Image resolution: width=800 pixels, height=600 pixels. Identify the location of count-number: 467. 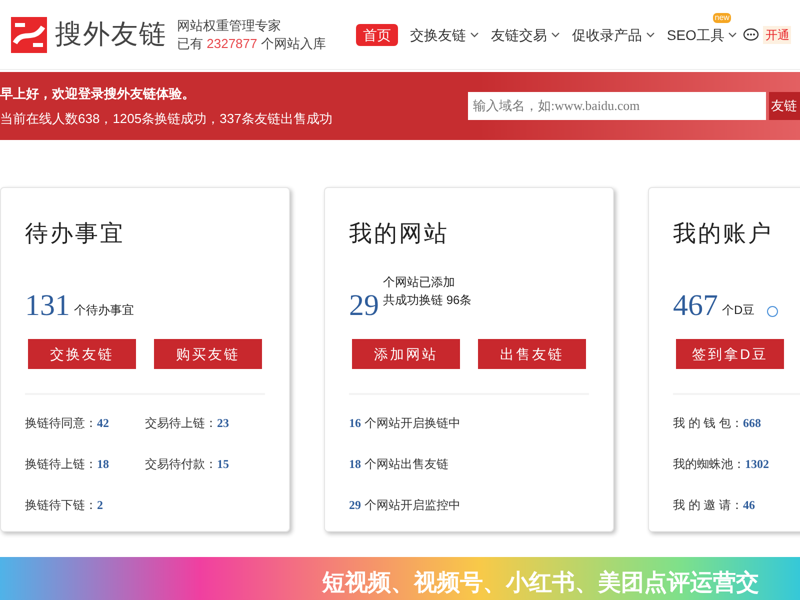
(695, 305).